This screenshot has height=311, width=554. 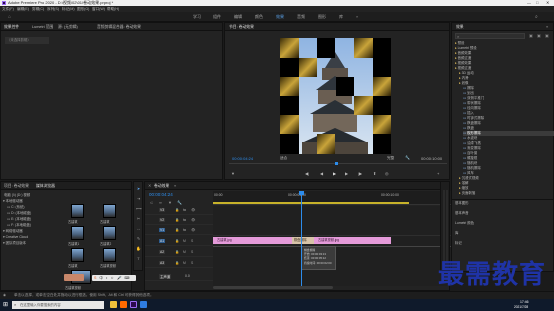 I want to click on program-quality-select: 完整, so click(x=390, y=158).